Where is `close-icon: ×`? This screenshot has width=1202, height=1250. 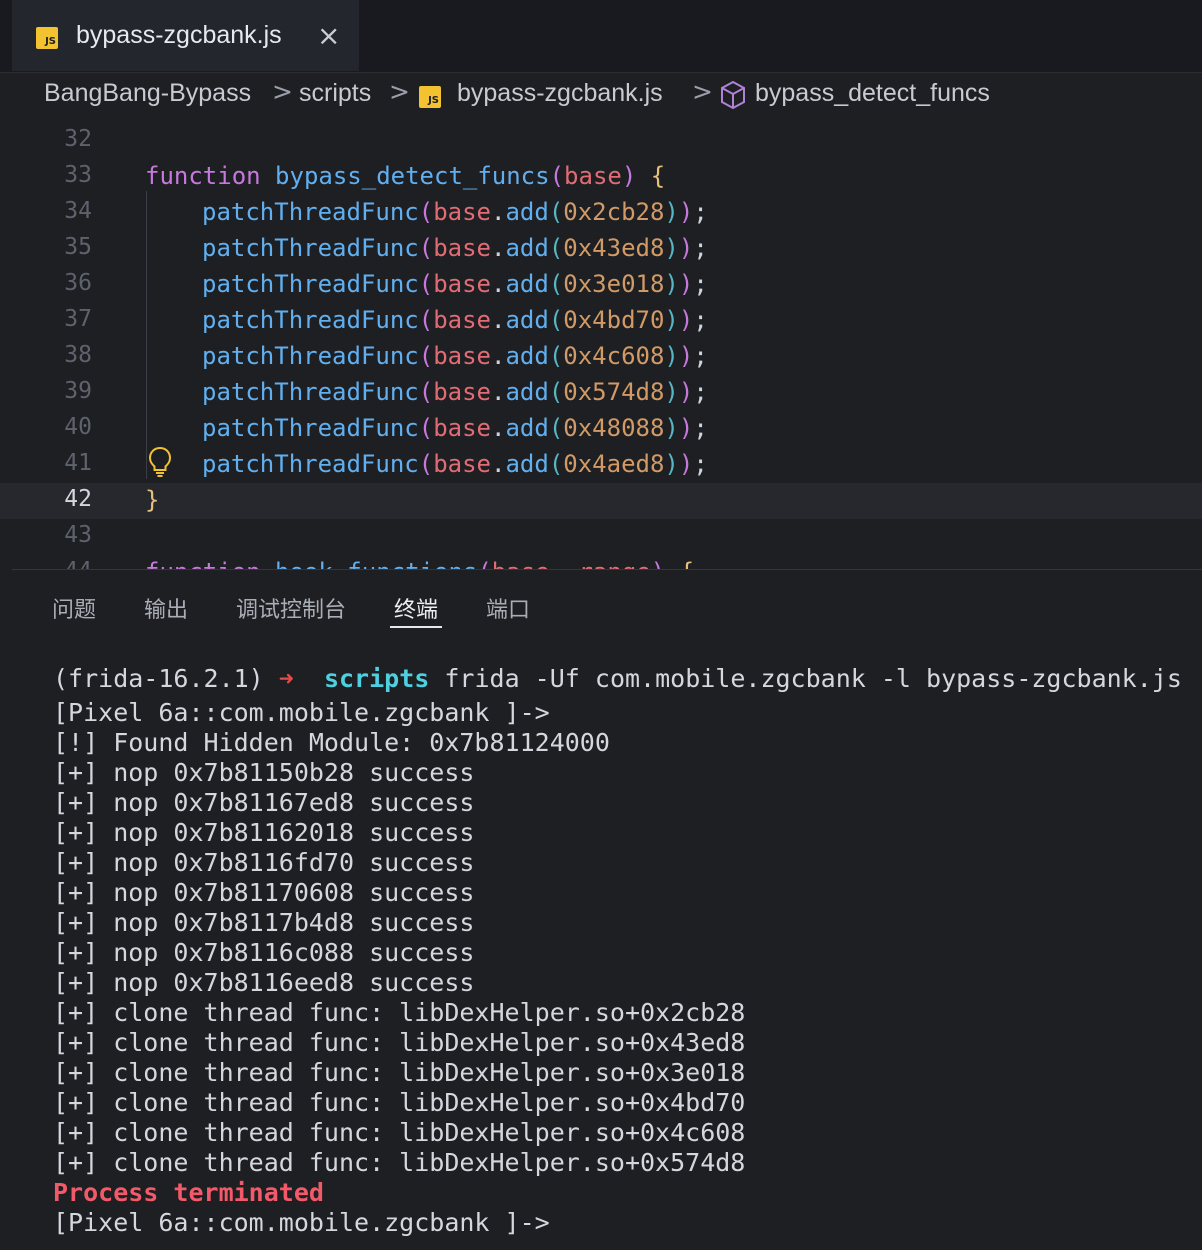
close-icon: × is located at coordinates (328, 35).